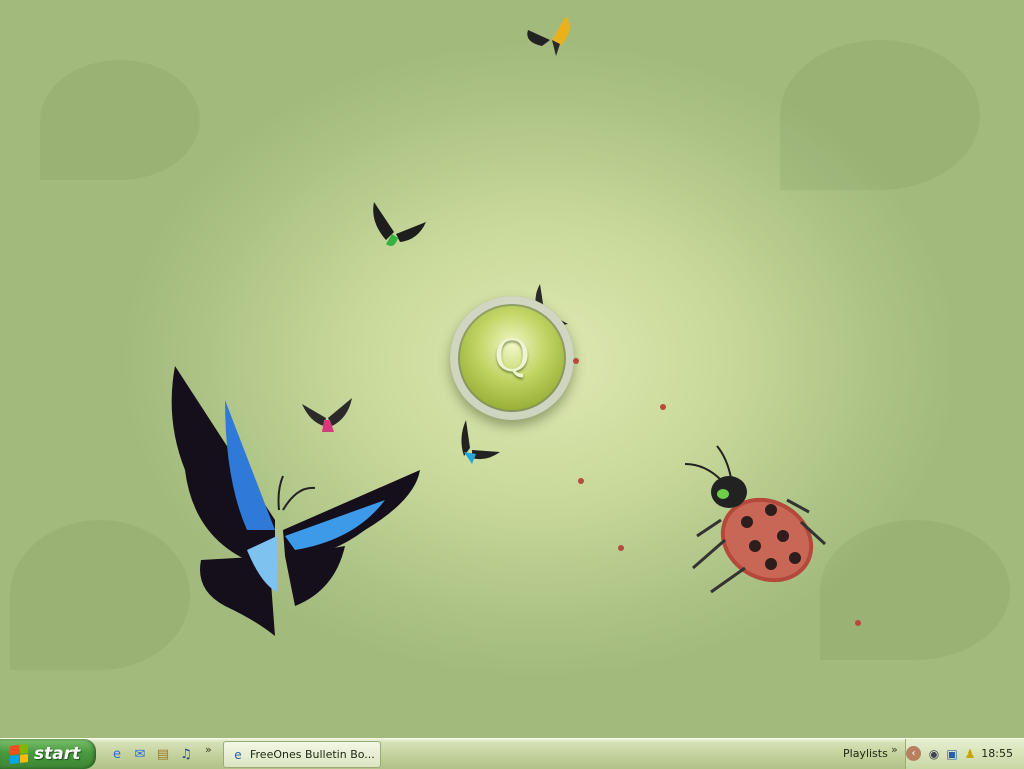  I want to click on playlists-toolbar: Playlists, so click(865, 753).